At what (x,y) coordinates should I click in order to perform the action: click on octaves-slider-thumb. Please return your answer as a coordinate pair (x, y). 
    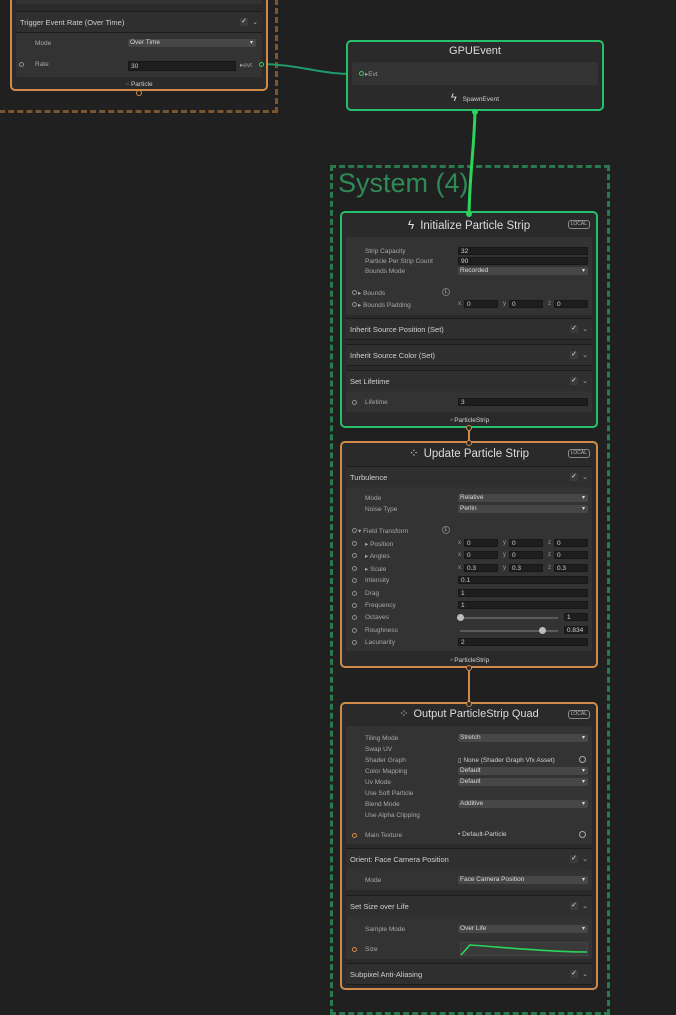
    Looking at the image, I should click on (460, 617).